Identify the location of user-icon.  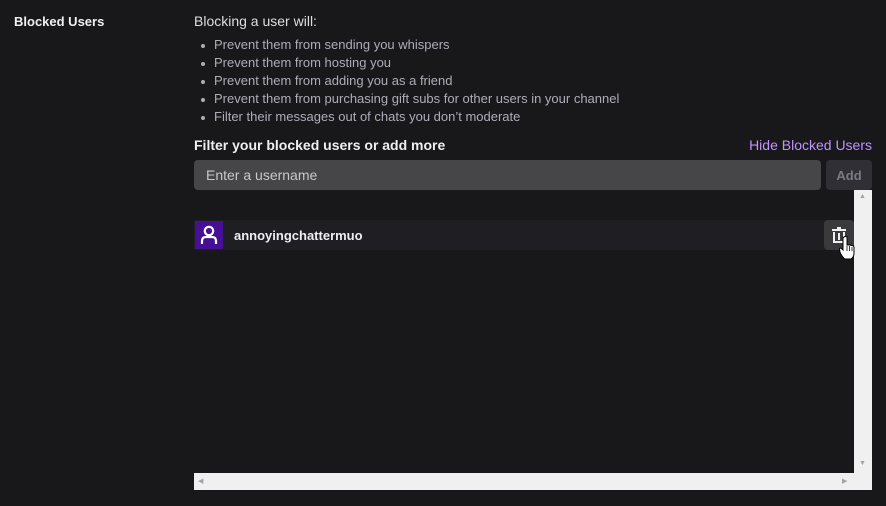
(209, 235).